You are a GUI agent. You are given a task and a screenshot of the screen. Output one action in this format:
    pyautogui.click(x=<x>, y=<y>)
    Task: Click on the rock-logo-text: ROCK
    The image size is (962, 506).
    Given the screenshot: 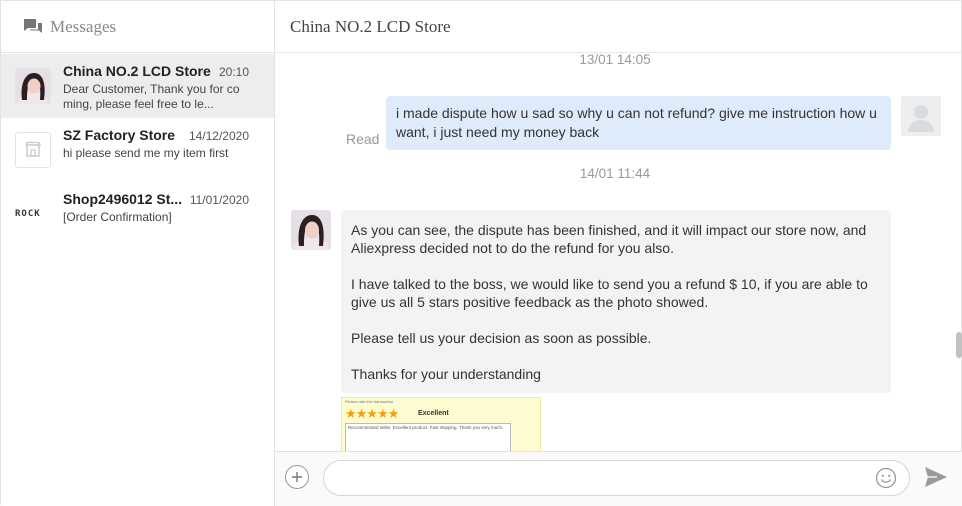 What is the action you would take?
    pyautogui.click(x=28, y=214)
    